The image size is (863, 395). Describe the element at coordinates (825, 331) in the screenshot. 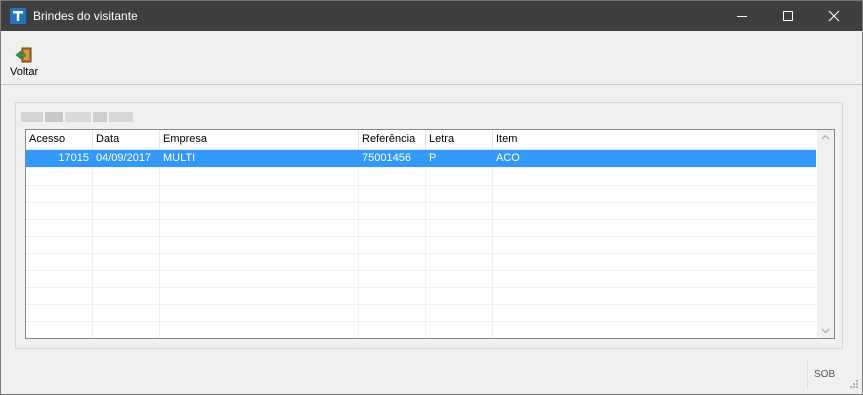

I see `scroll-down-icon` at that location.